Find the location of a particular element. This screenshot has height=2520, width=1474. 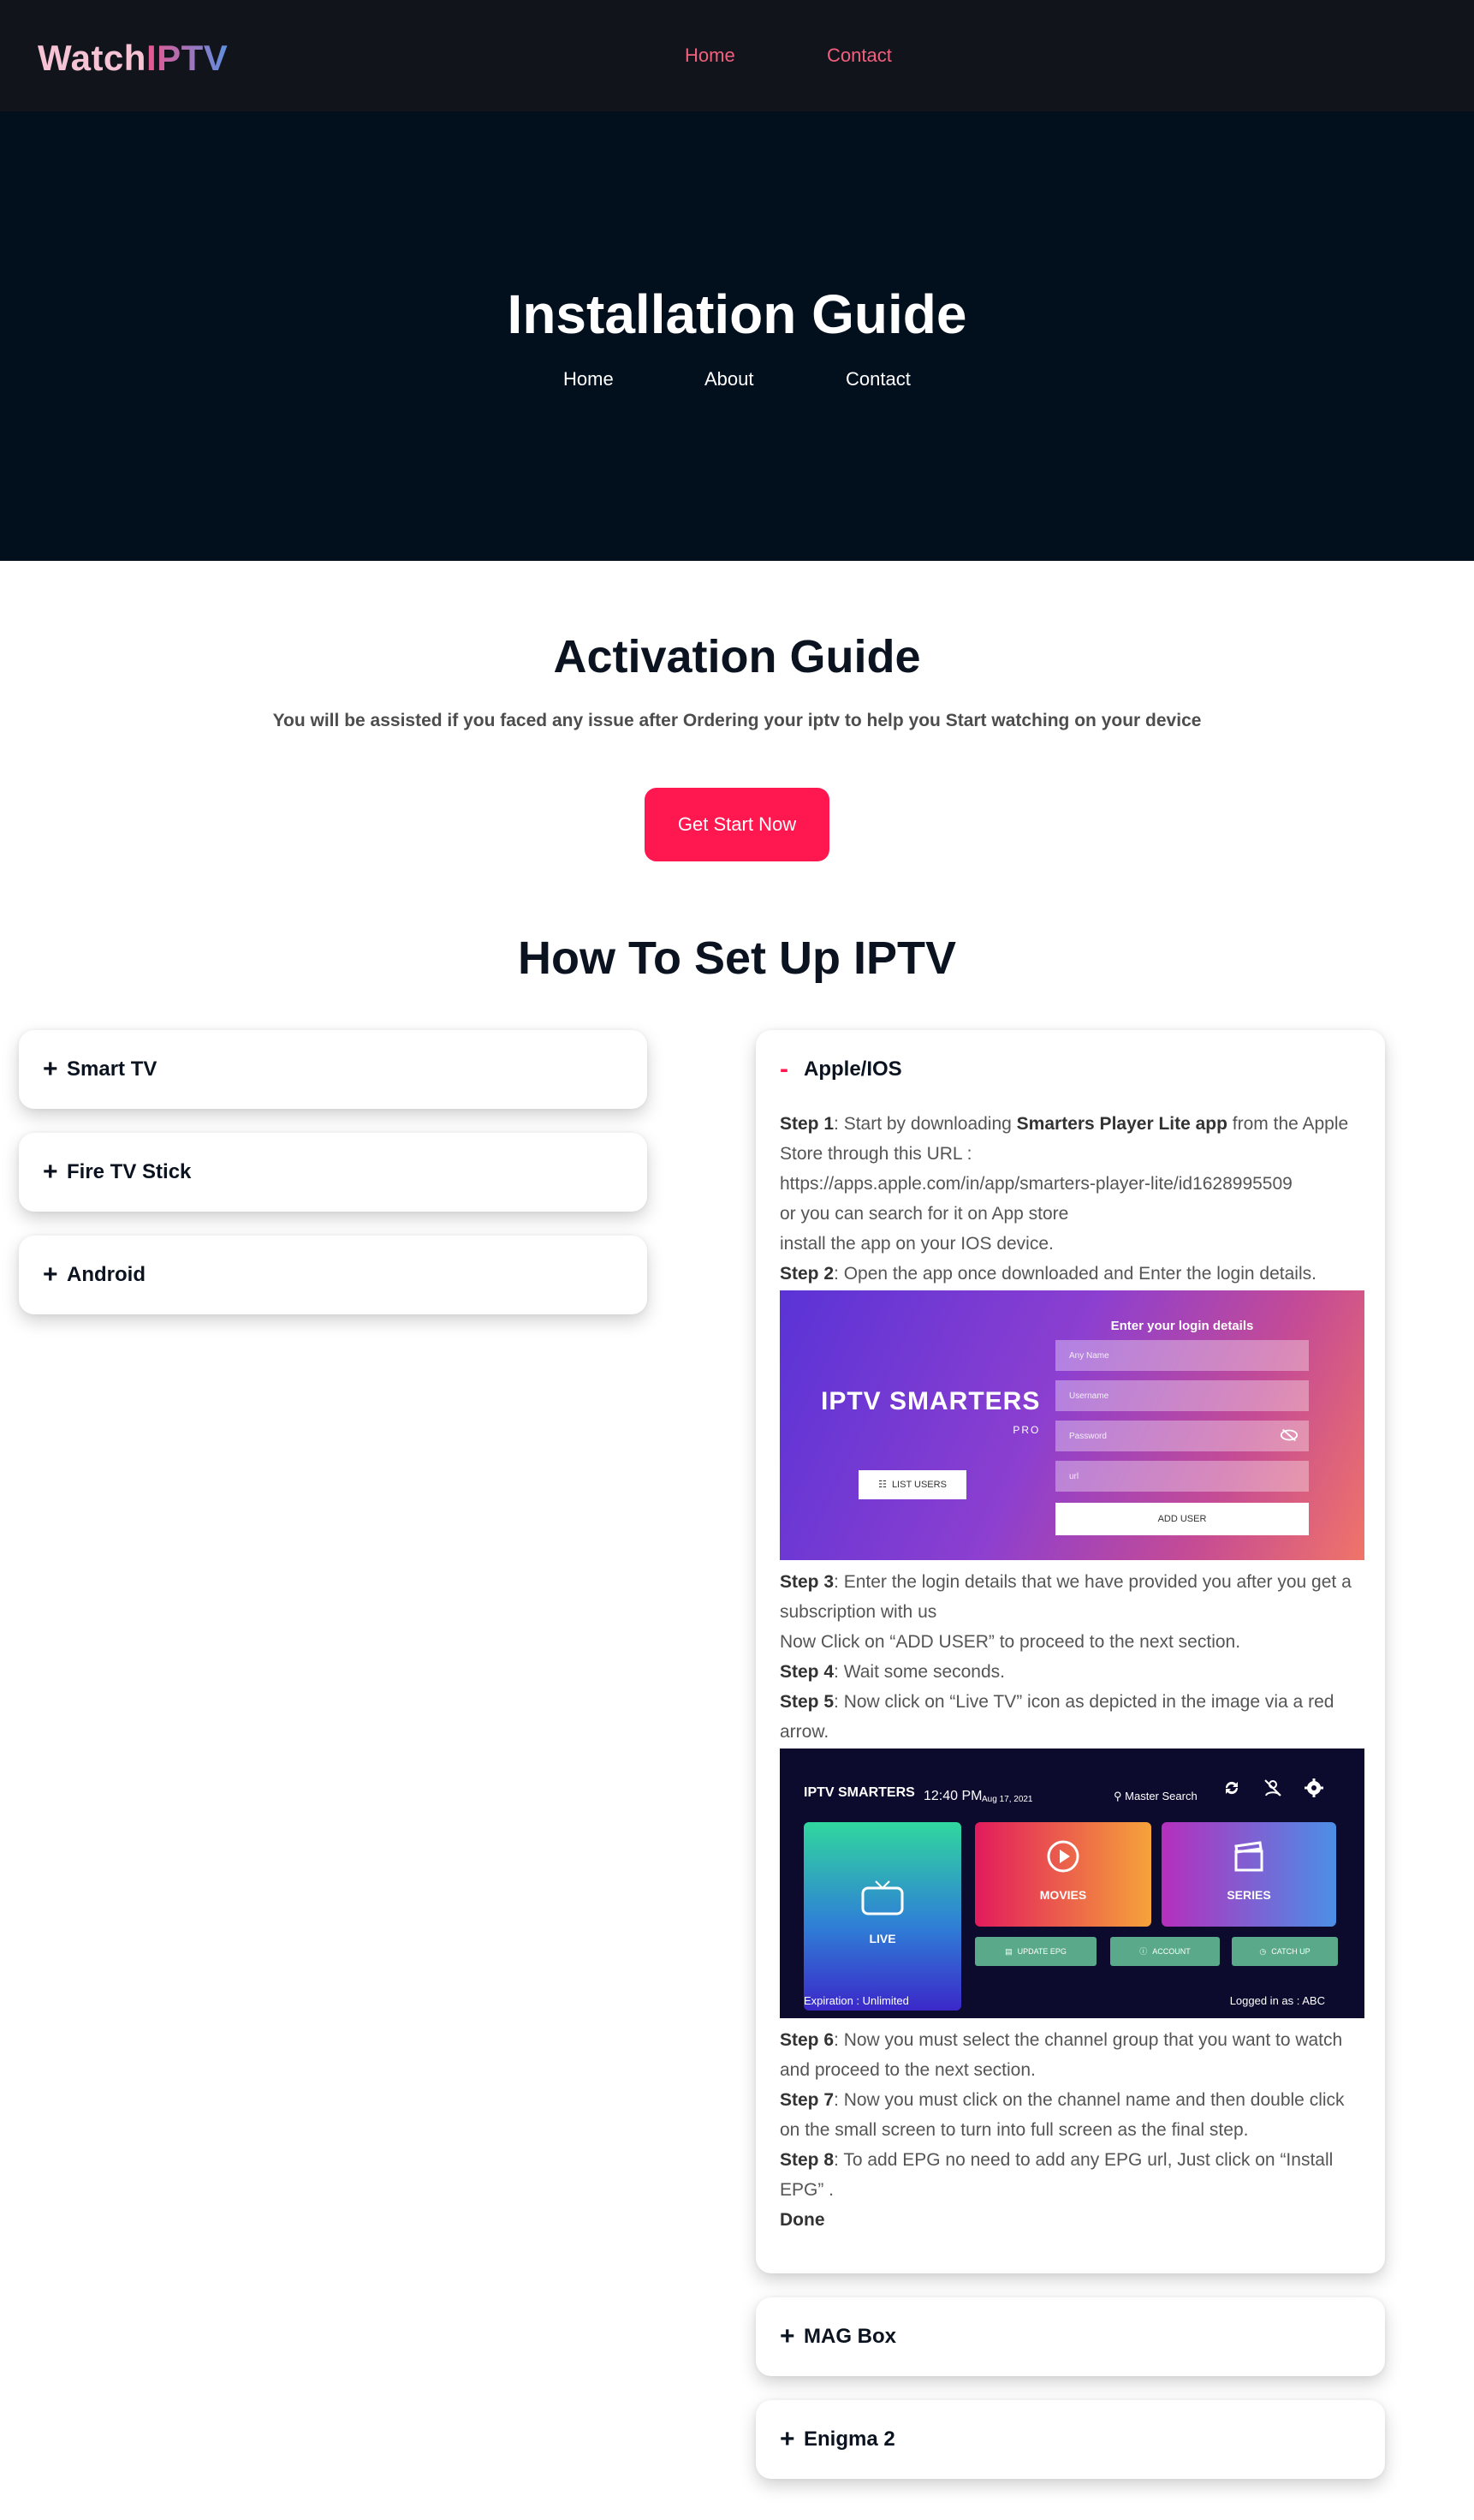

nav-link-home: Home is located at coordinates (710, 56).